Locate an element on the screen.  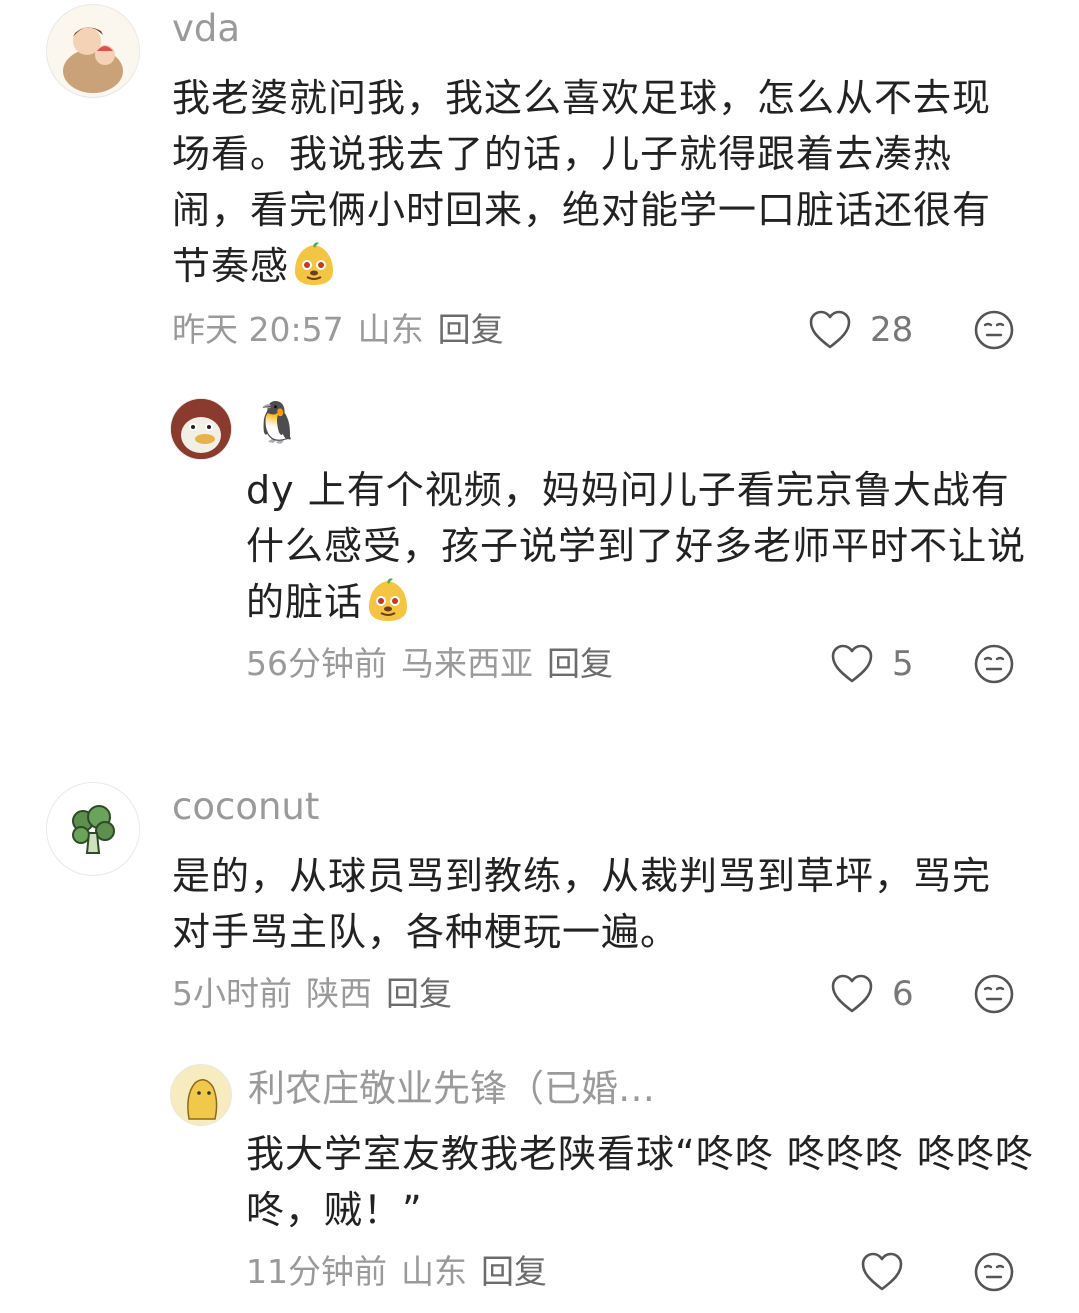
comment-location: 陕西 is located at coordinates (339, 993).